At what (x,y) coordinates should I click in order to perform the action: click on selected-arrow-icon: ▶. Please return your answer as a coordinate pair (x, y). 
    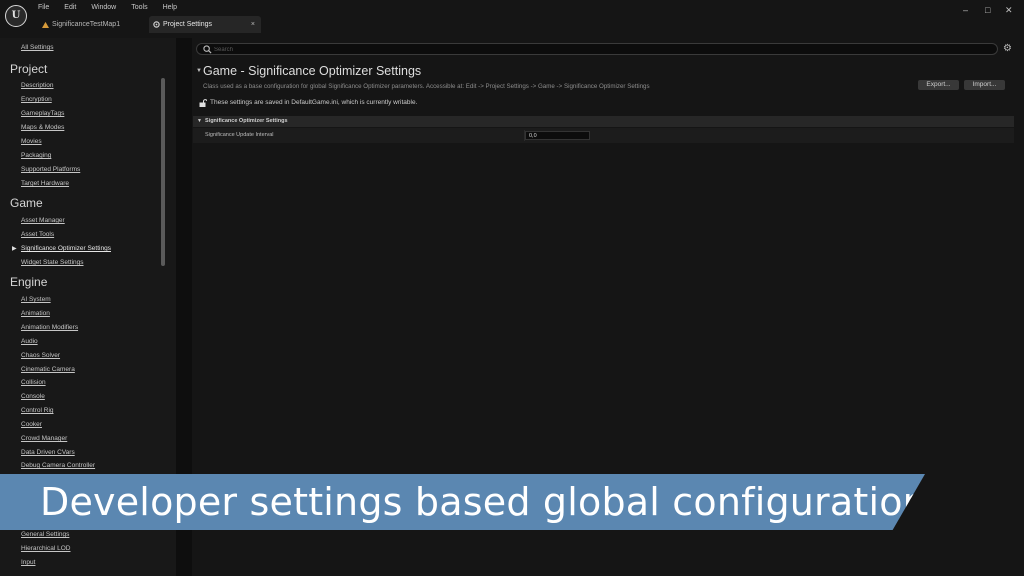
    Looking at the image, I should click on (14, 249).